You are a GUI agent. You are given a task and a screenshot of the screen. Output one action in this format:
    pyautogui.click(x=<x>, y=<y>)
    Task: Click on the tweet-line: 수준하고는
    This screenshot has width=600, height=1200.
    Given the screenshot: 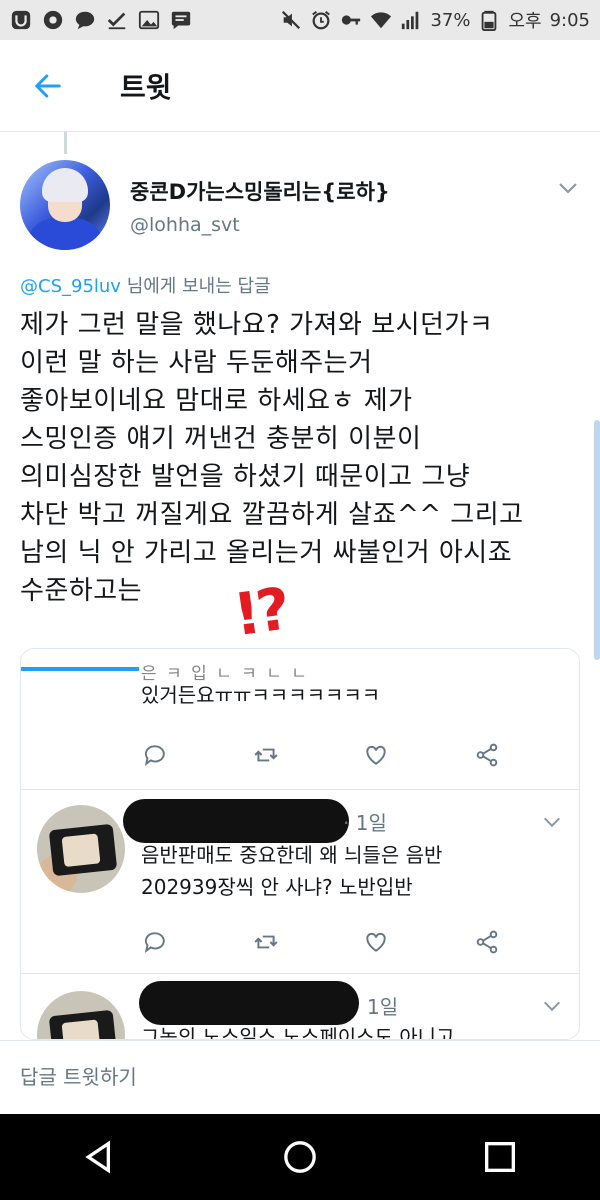 What is the action you would take?
    pyautogui.click(x=81, y=591)
    